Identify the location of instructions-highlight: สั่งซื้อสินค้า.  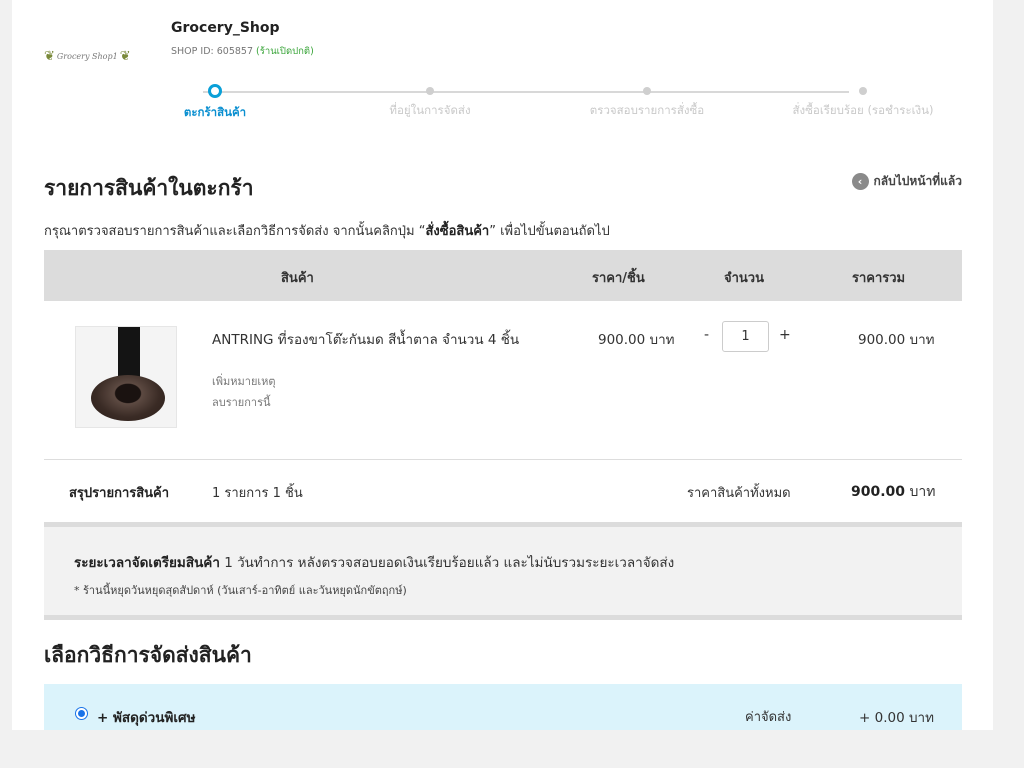
(457, 231).